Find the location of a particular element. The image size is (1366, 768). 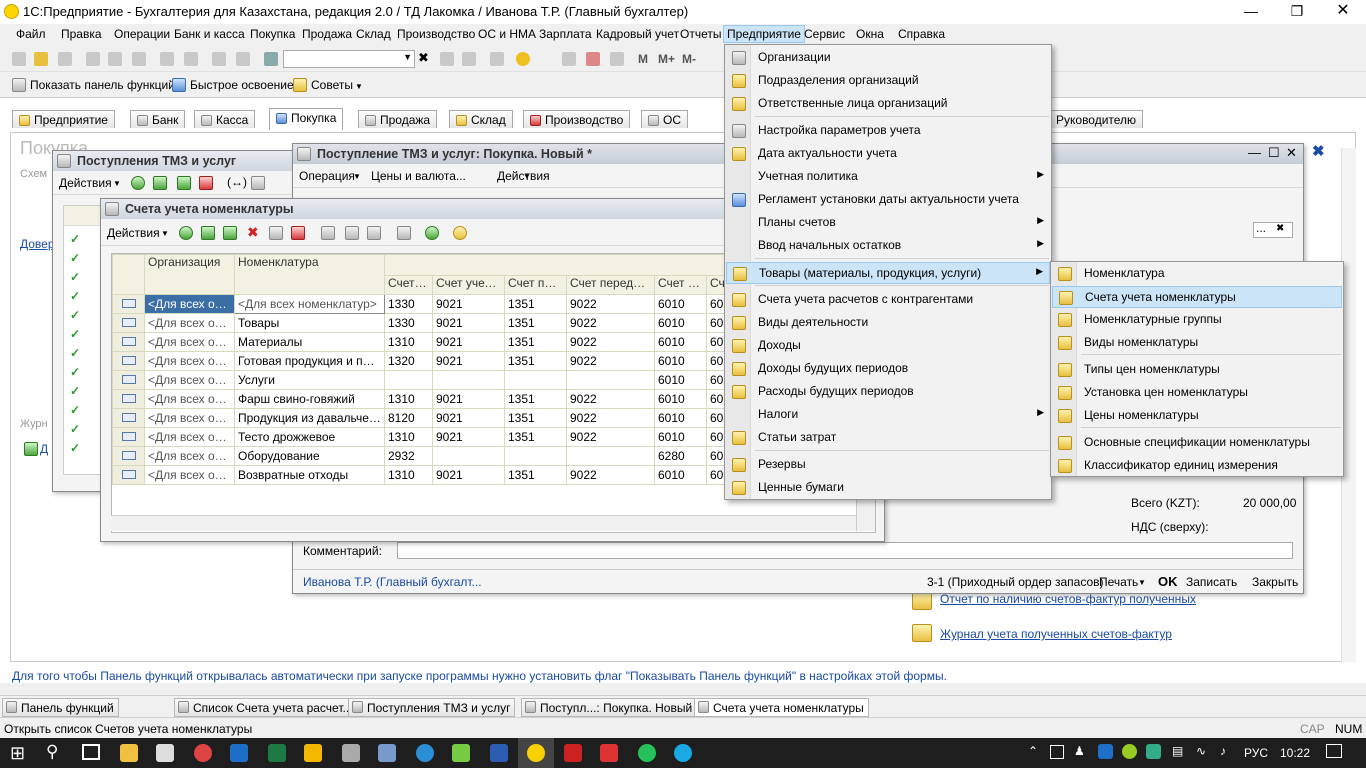

store-icon is located at coordinates (165, 753).